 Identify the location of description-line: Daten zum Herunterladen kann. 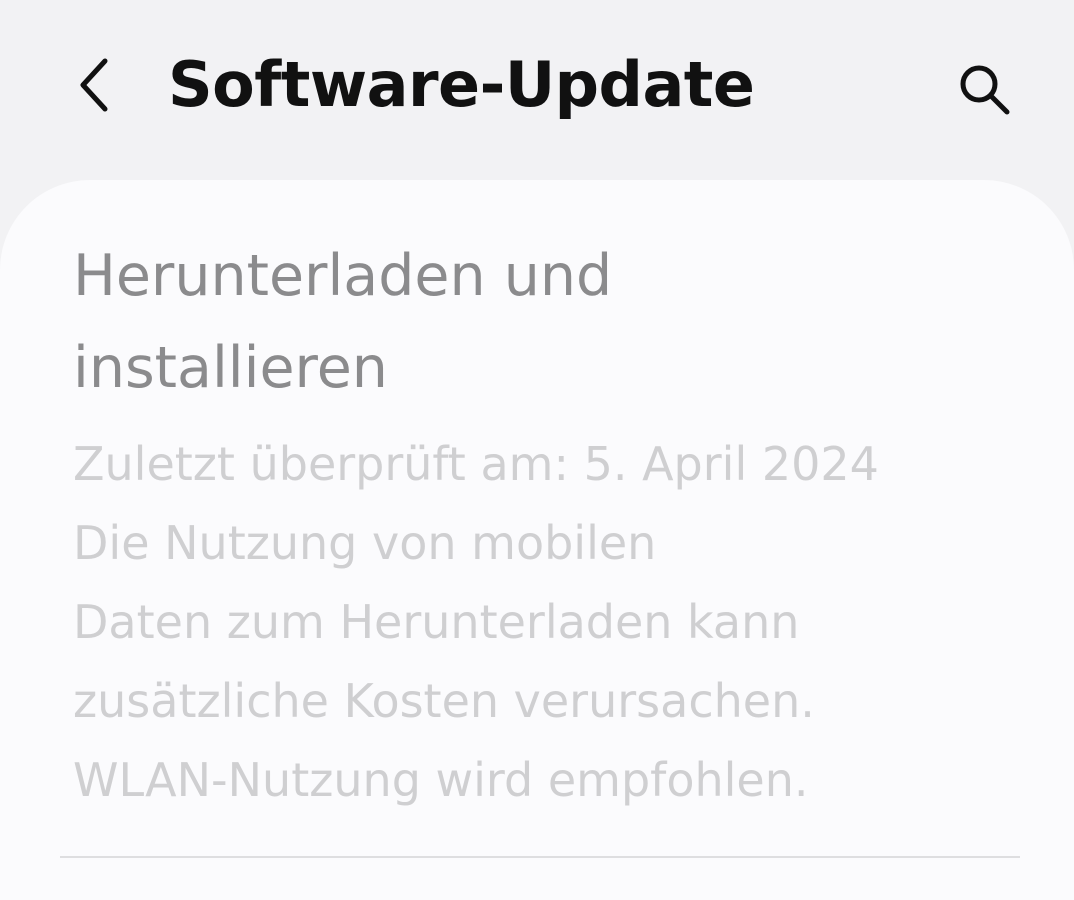
(436, 622).